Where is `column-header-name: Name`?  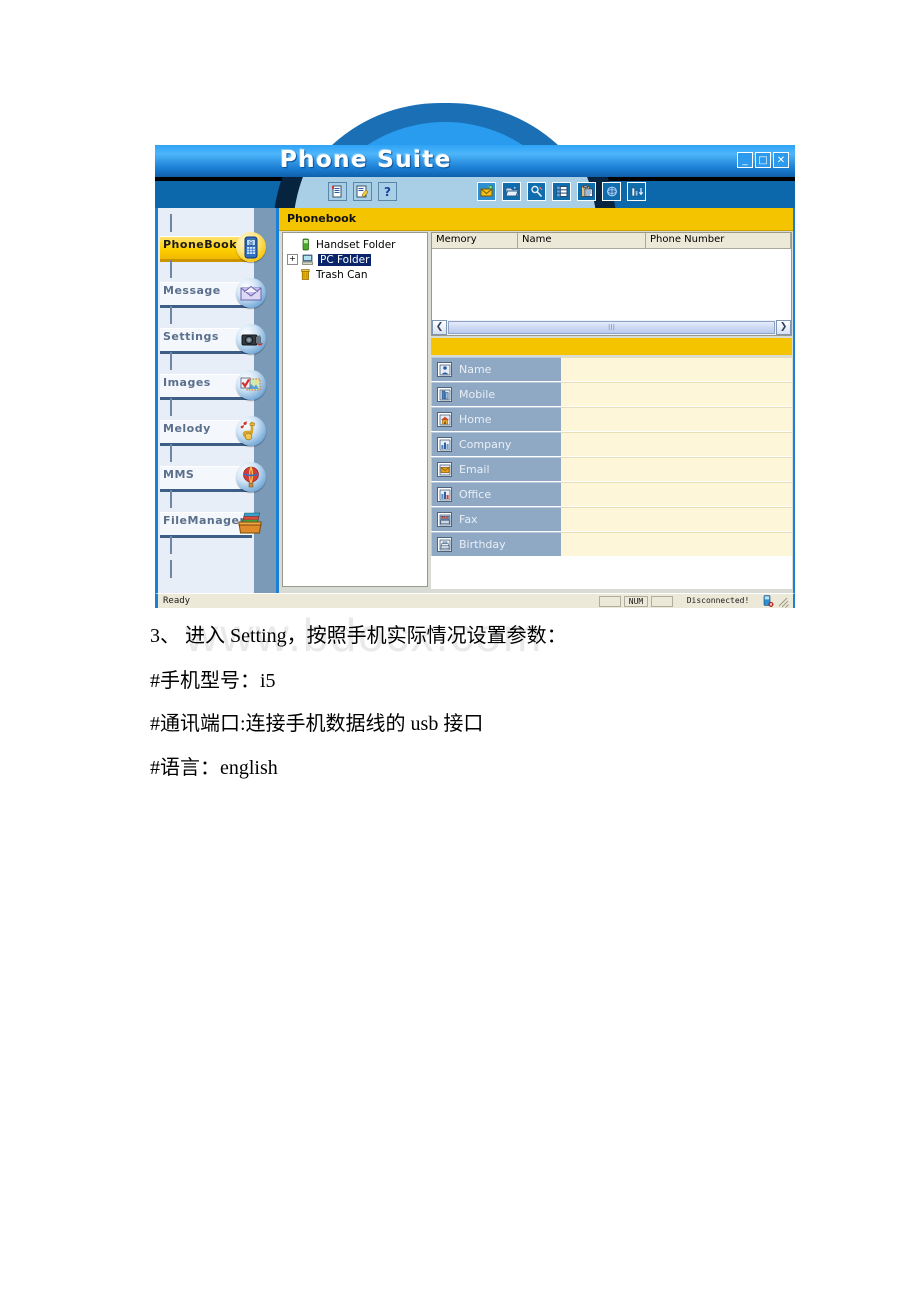
column-header-name: Name is located at coordinates (582, 240).